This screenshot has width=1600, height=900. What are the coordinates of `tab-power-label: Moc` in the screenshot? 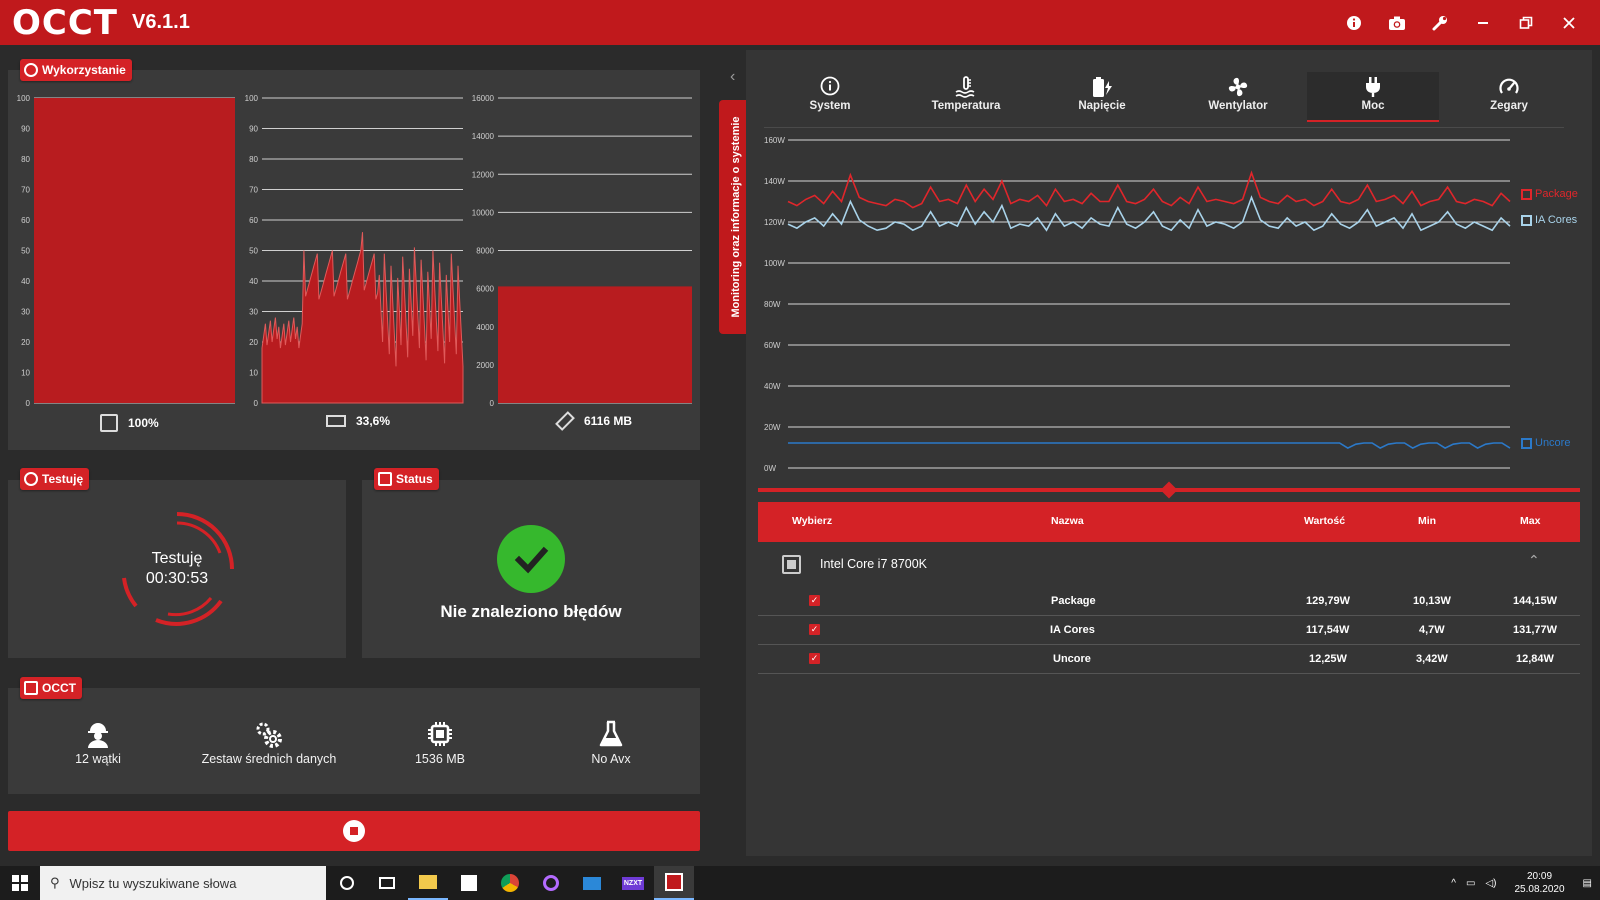 It's located at (1373, 106).